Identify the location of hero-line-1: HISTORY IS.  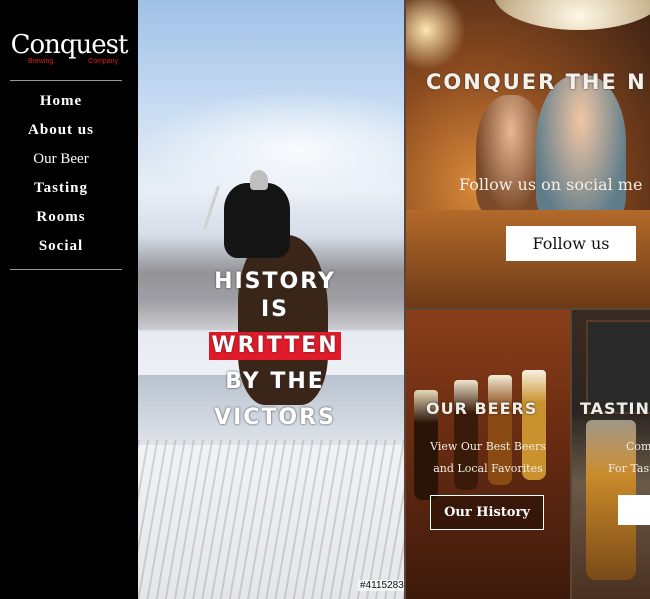
(275, 295).